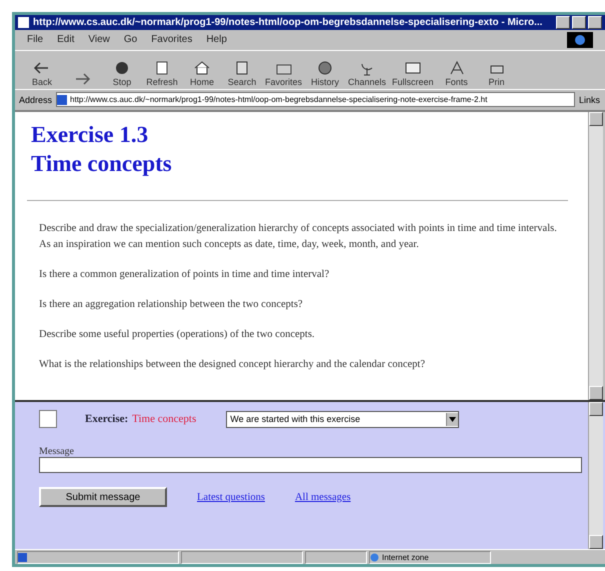 This screenshot has width=605, height=571. I want to click on menu-item: Help, so click(216, 40).